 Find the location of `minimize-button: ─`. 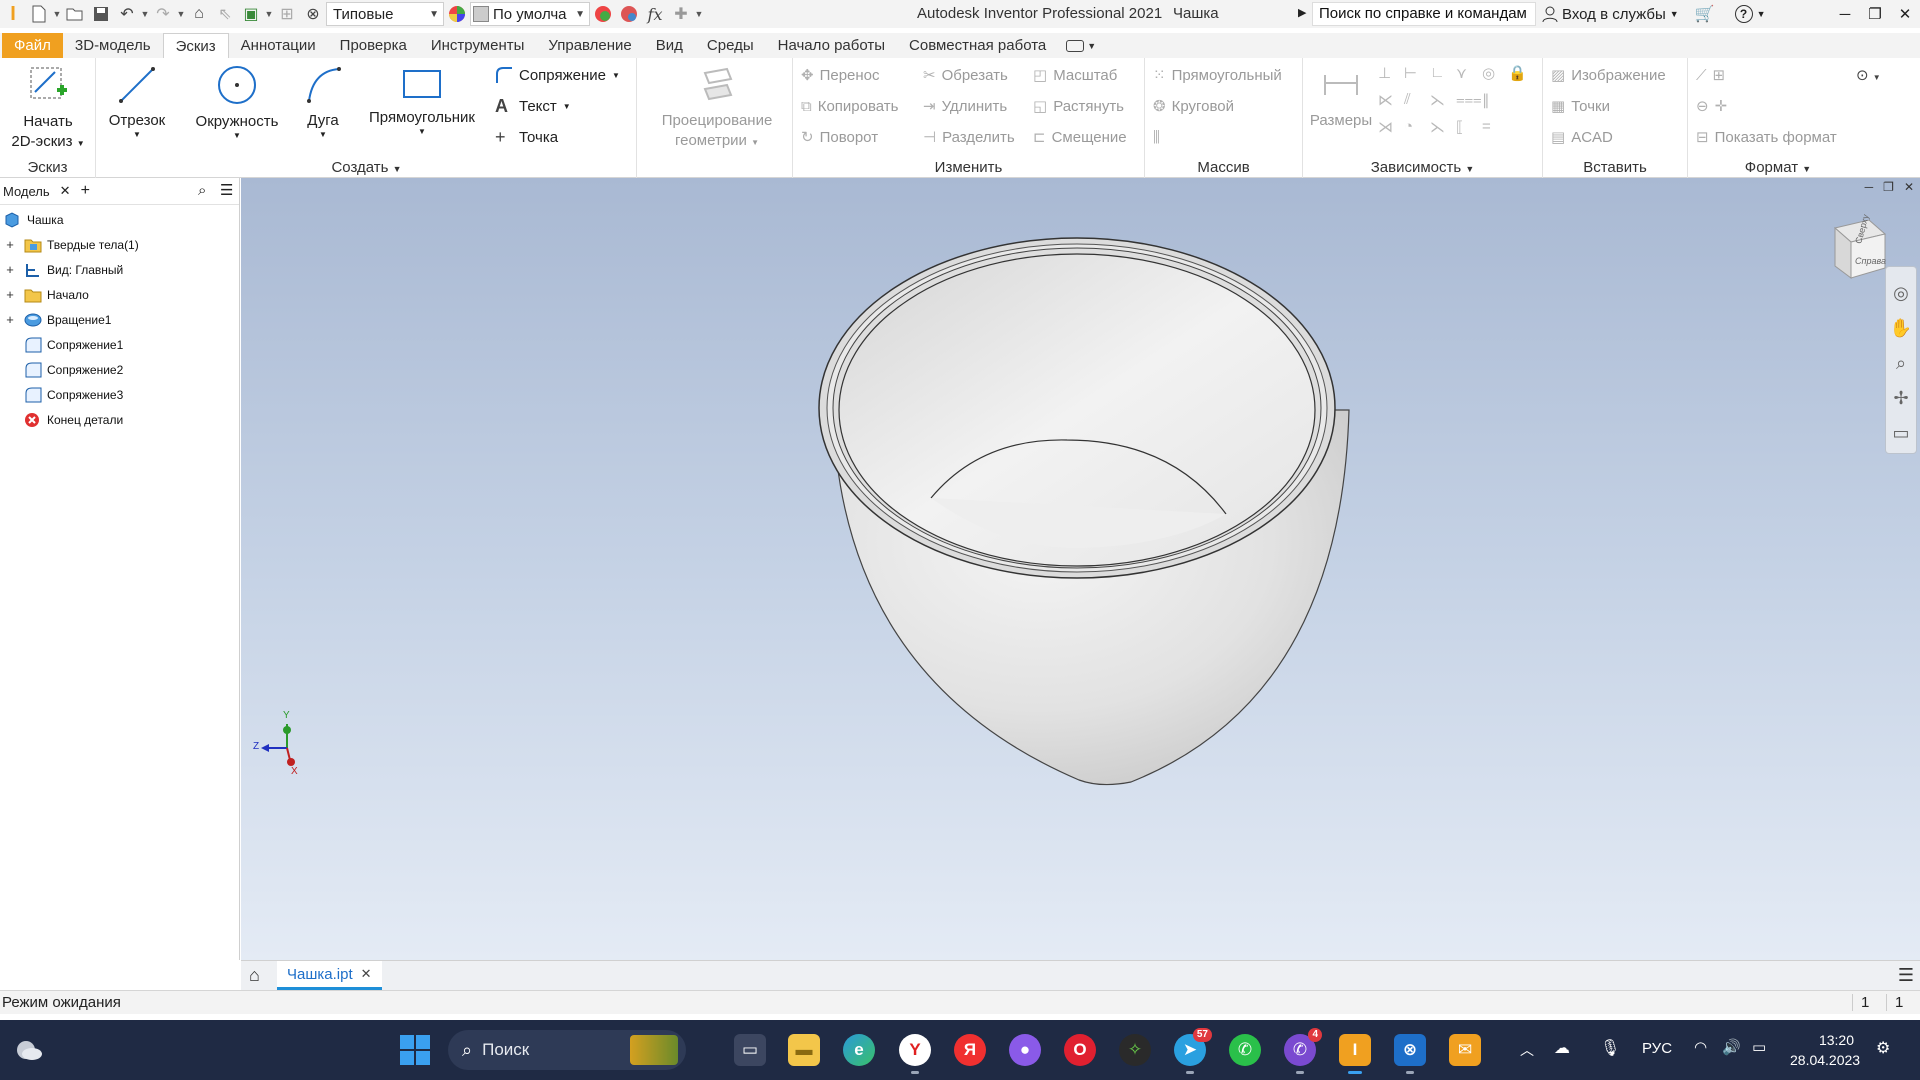

minimize-button: ─ is located at coordinates (1845, 14).